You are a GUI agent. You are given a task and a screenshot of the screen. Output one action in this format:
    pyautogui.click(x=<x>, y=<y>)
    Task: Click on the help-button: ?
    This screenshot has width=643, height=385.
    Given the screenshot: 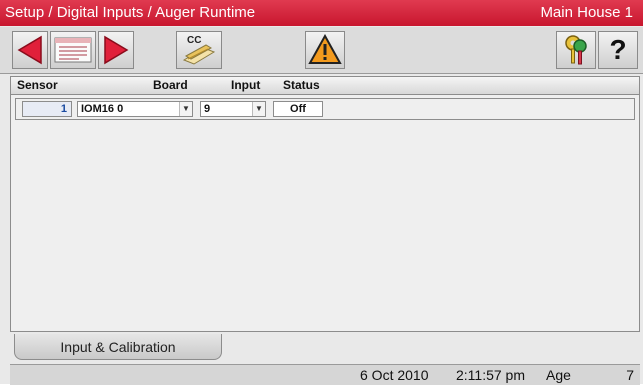 What is the action you would take?
    pyautogui.click(x=618, y=50)
    